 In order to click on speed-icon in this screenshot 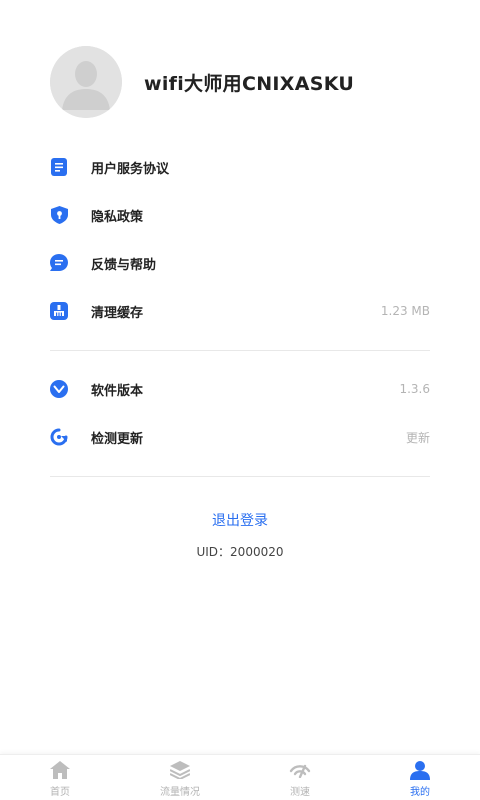, I will do `click(300, 770)`.